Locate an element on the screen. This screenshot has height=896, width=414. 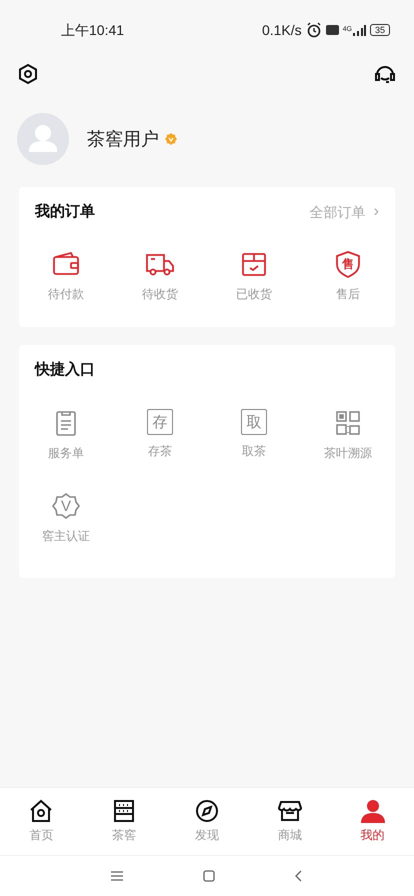
compass-icon is located at coordinates (207, 811).